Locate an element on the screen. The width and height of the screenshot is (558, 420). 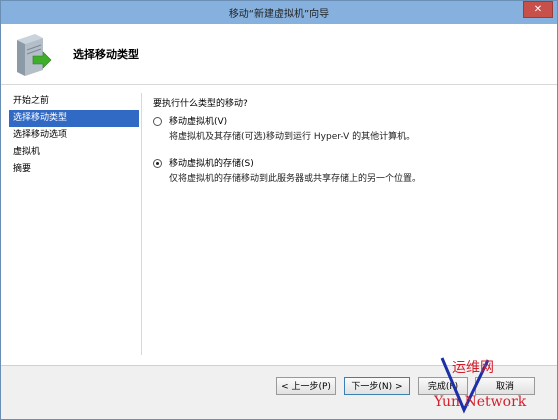
close-button: ✕ is located at coordinates (538, 9).